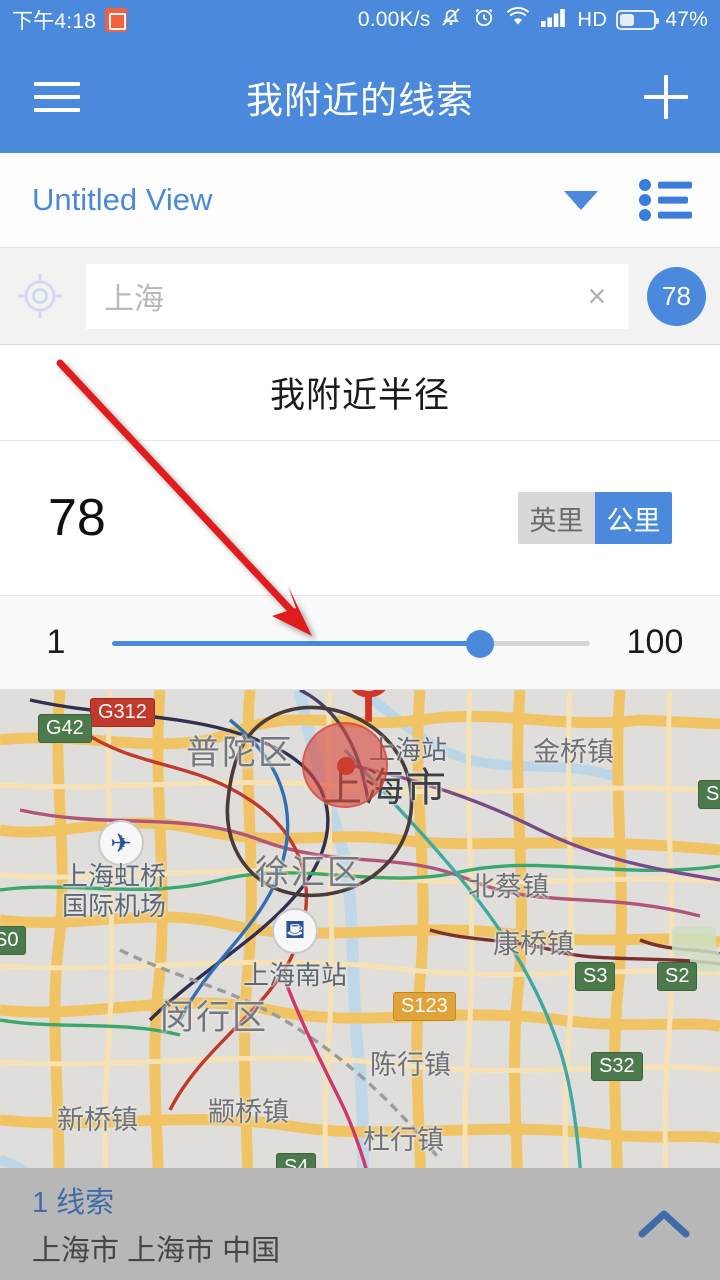 Image resolution: width=720 pixels, height=1280 pixels. I want to click on page-title: 我附近的线索, so click(360, 100).